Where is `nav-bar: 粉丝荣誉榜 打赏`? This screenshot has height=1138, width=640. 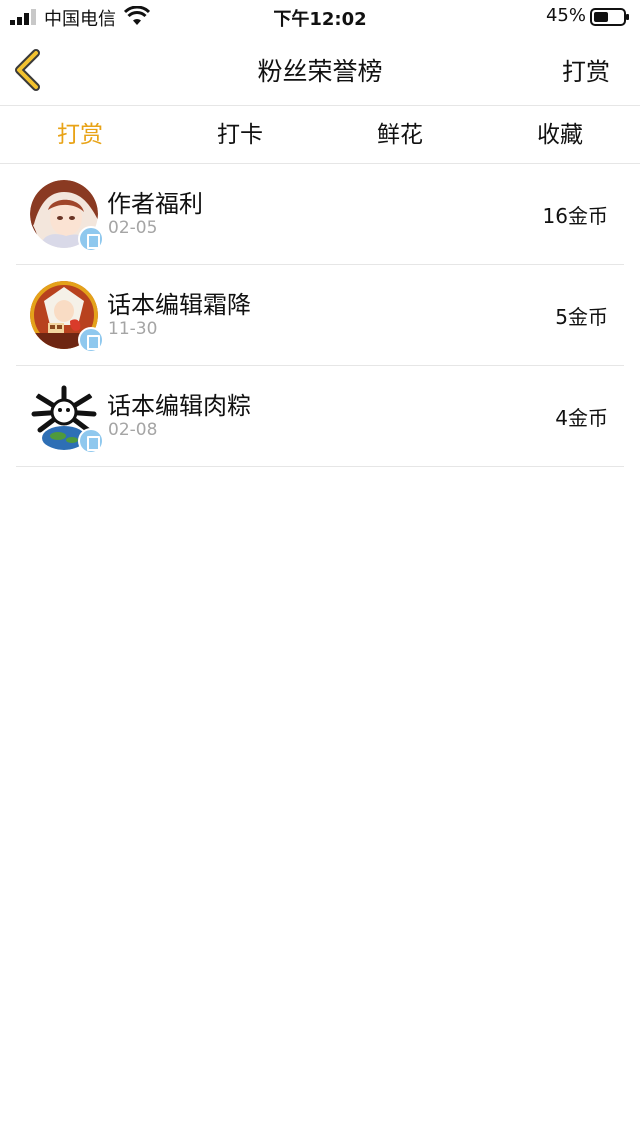
nav-bar: 粉丝荣誉榜 打赏 is located at coordinates (320, 70).